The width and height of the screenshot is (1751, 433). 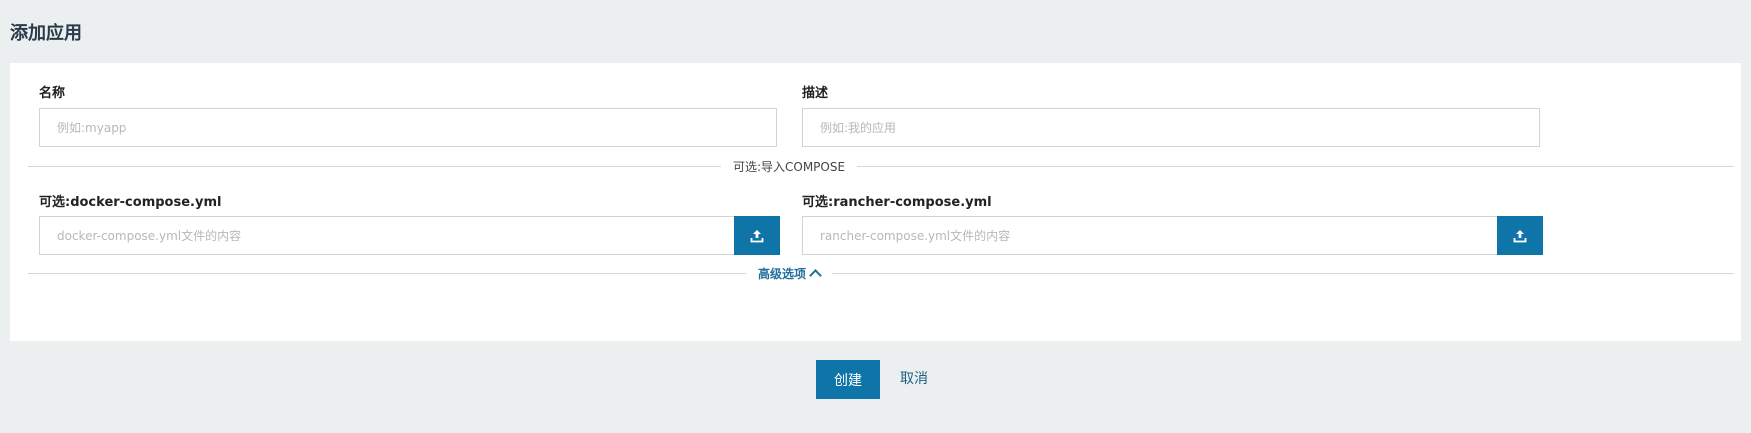 What do you see at coordinates (815, 275) in the screenshot?
I see `chevron-up-icon` at bounding box center [815, 275].